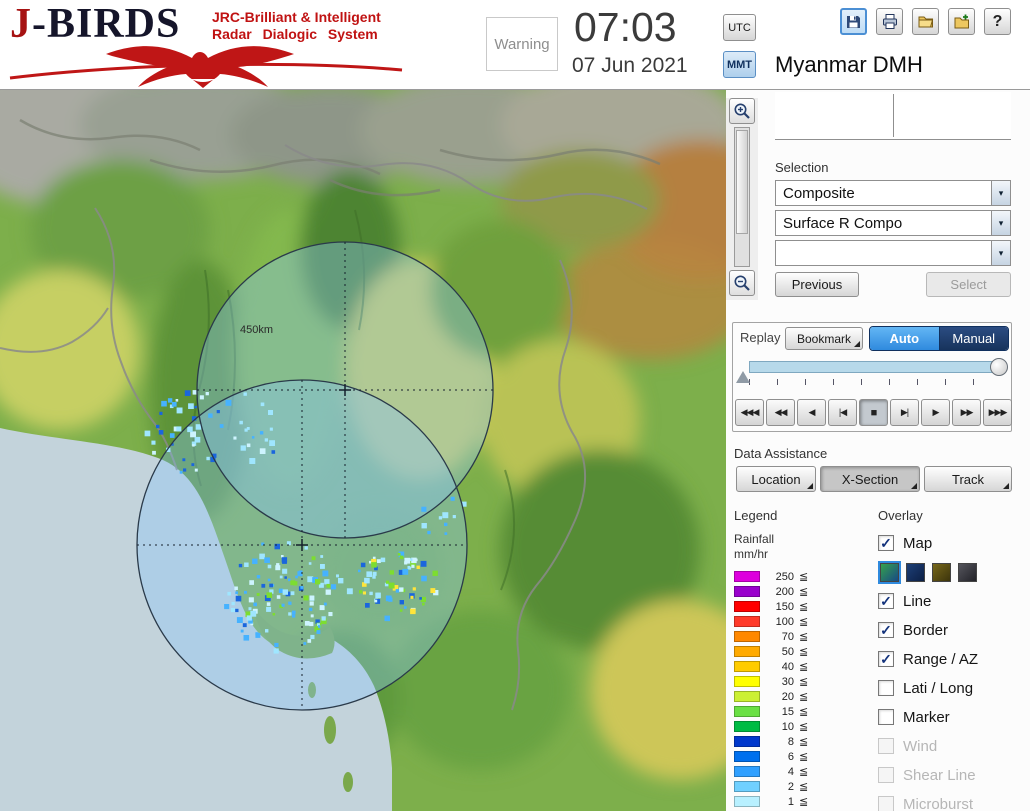  What do you see at coordinates (754, 539) in the screenshot?
I see `legend-unit-line1: Rainfall` at bounding box center [754, 539].